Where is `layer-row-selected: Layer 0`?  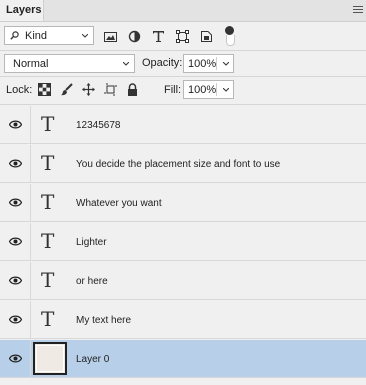
layer-row-selected: Layer 0 is located at coordinates (183, 359).